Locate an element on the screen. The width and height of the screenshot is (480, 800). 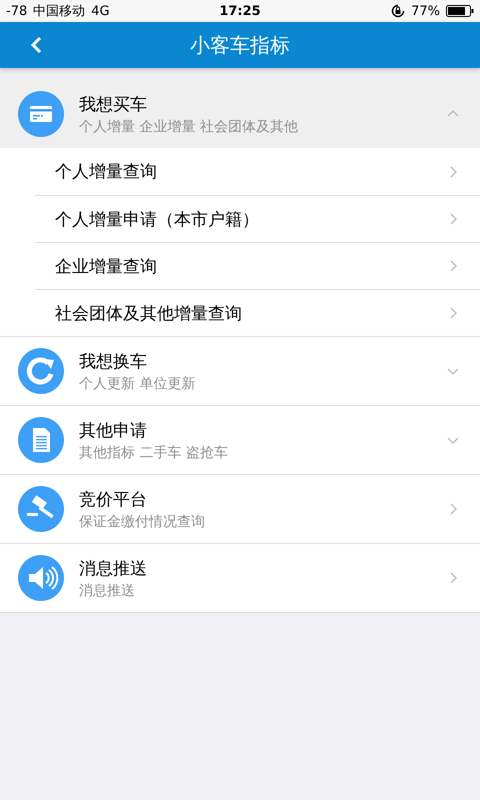
menu-section: 消息推送 消息推送 is located at coordinates (240, 577).